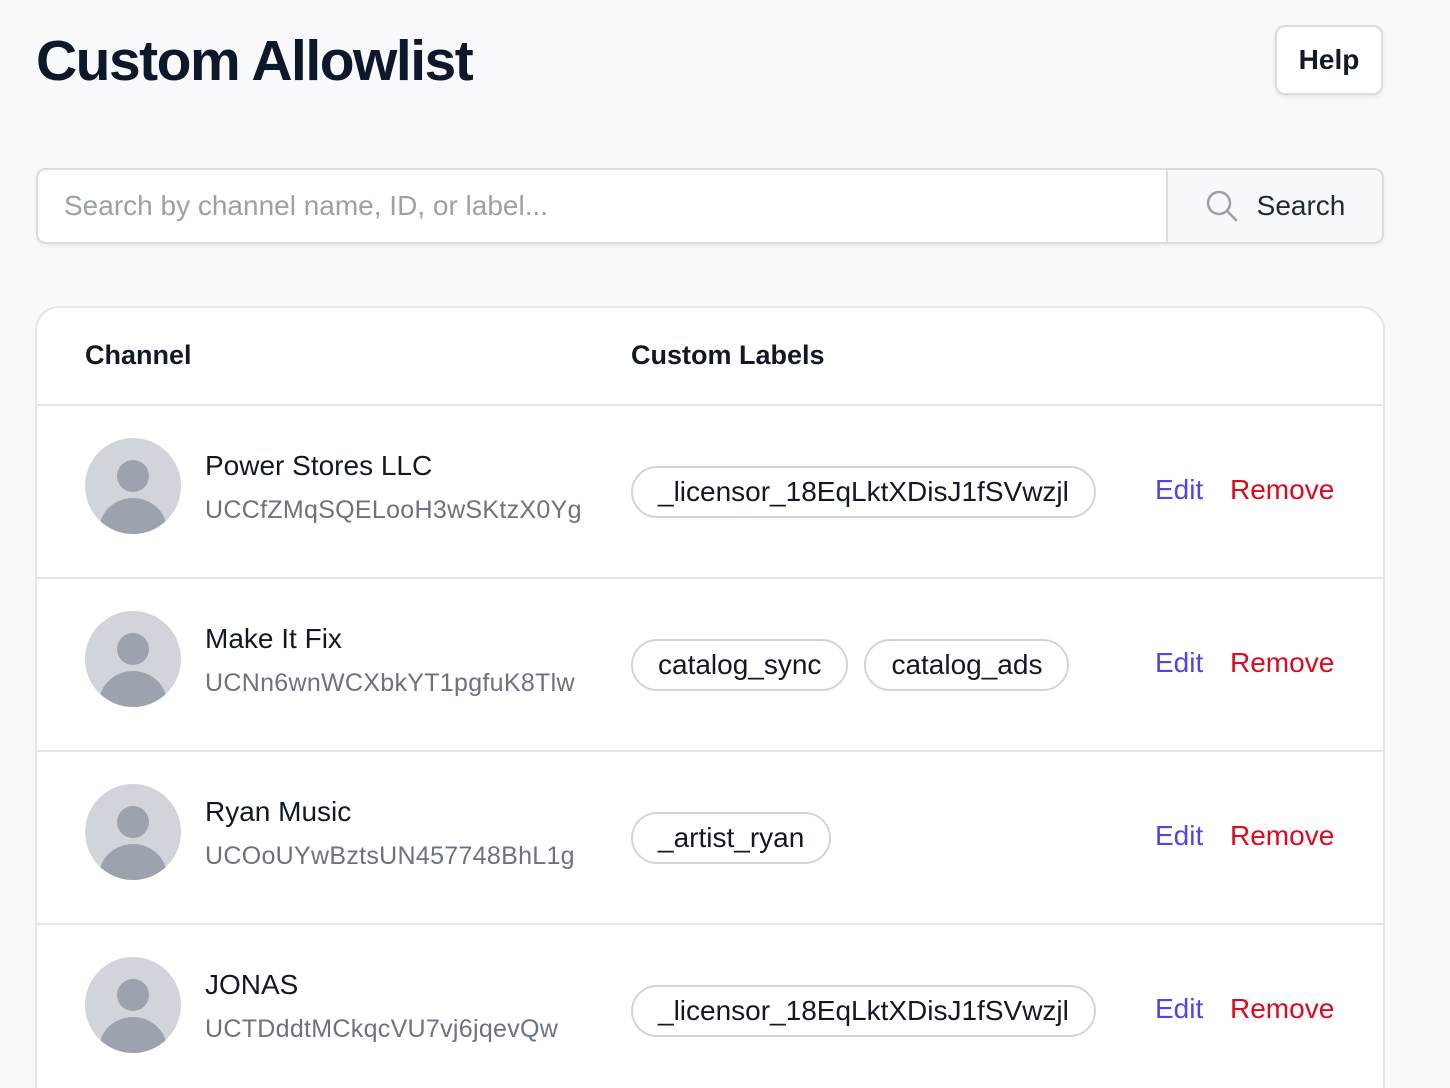 The image size is (1450, 1088). What do you see at coordinates (382, 1029) in the screenshot?
I see `channel-id: UCTDddtMCkqcVU7vj6jqevQw` at bounding box center [382, 1029].